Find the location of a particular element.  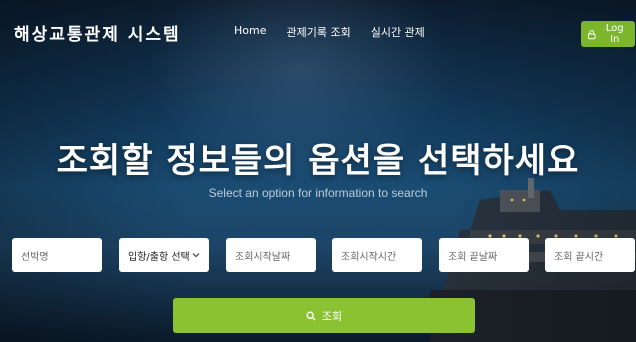

lock-icon is located at coordinates (591, 34).